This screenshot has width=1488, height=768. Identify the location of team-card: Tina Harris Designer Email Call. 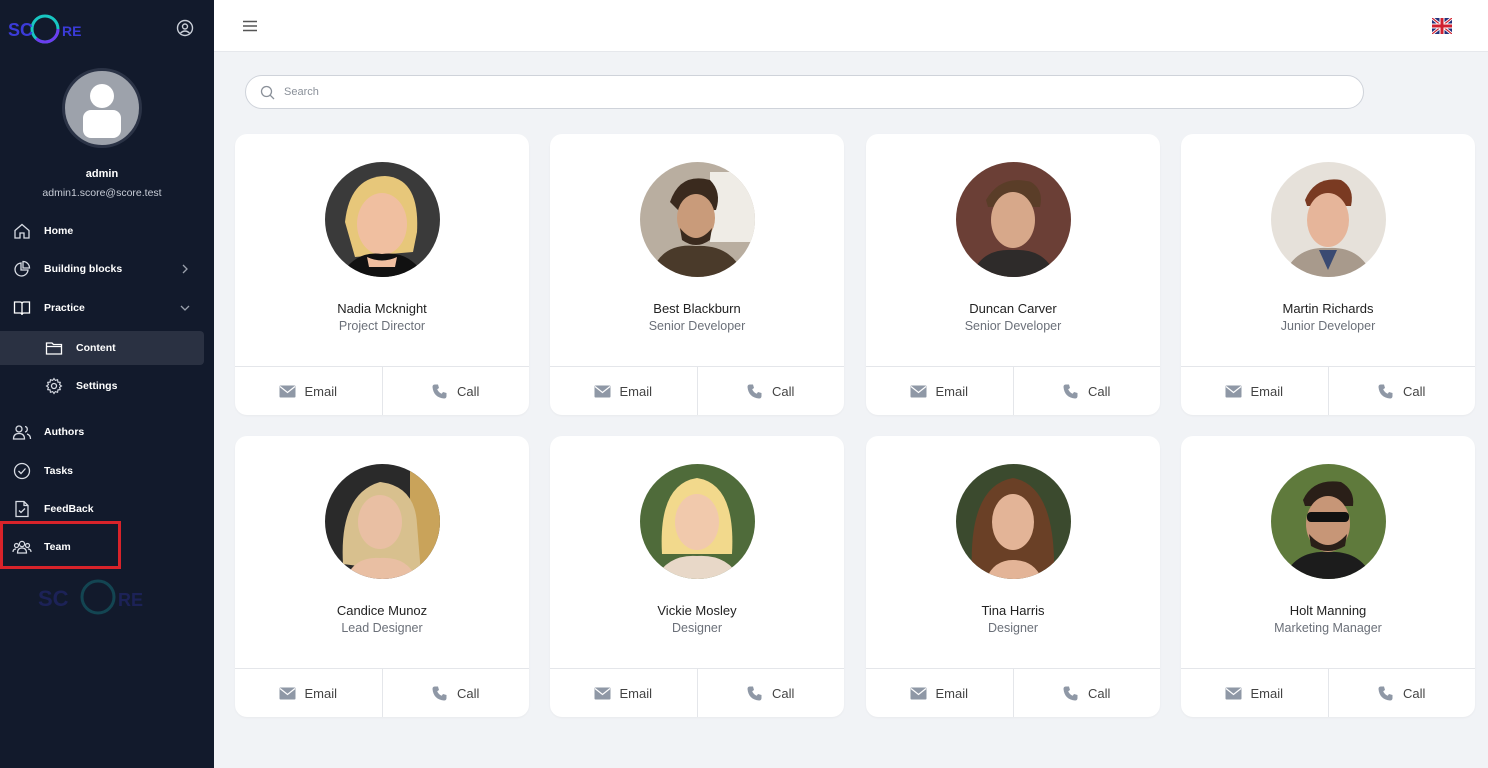
(1013, 576).